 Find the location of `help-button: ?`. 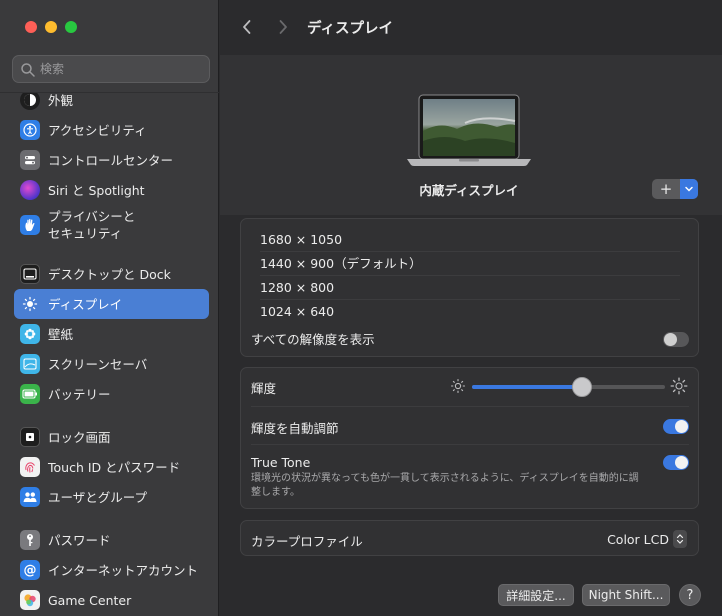

help-button: ? is located at coordinates (690, 595).